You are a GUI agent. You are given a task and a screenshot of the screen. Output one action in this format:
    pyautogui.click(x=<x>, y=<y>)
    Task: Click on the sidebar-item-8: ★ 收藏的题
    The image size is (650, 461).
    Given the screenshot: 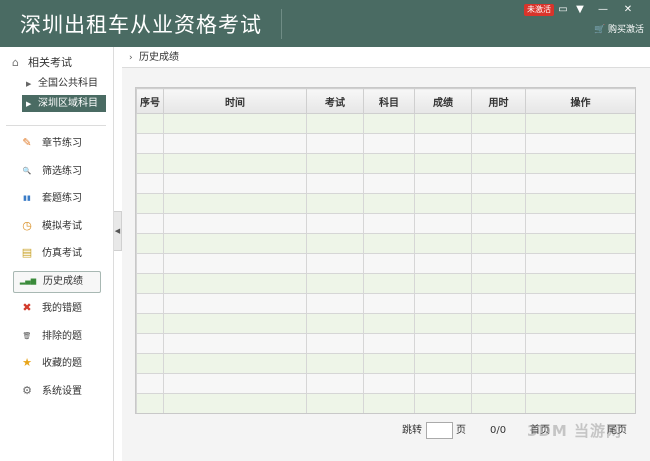 What is the action you would take?
    pyautogui.click(x=57, y=364)
    